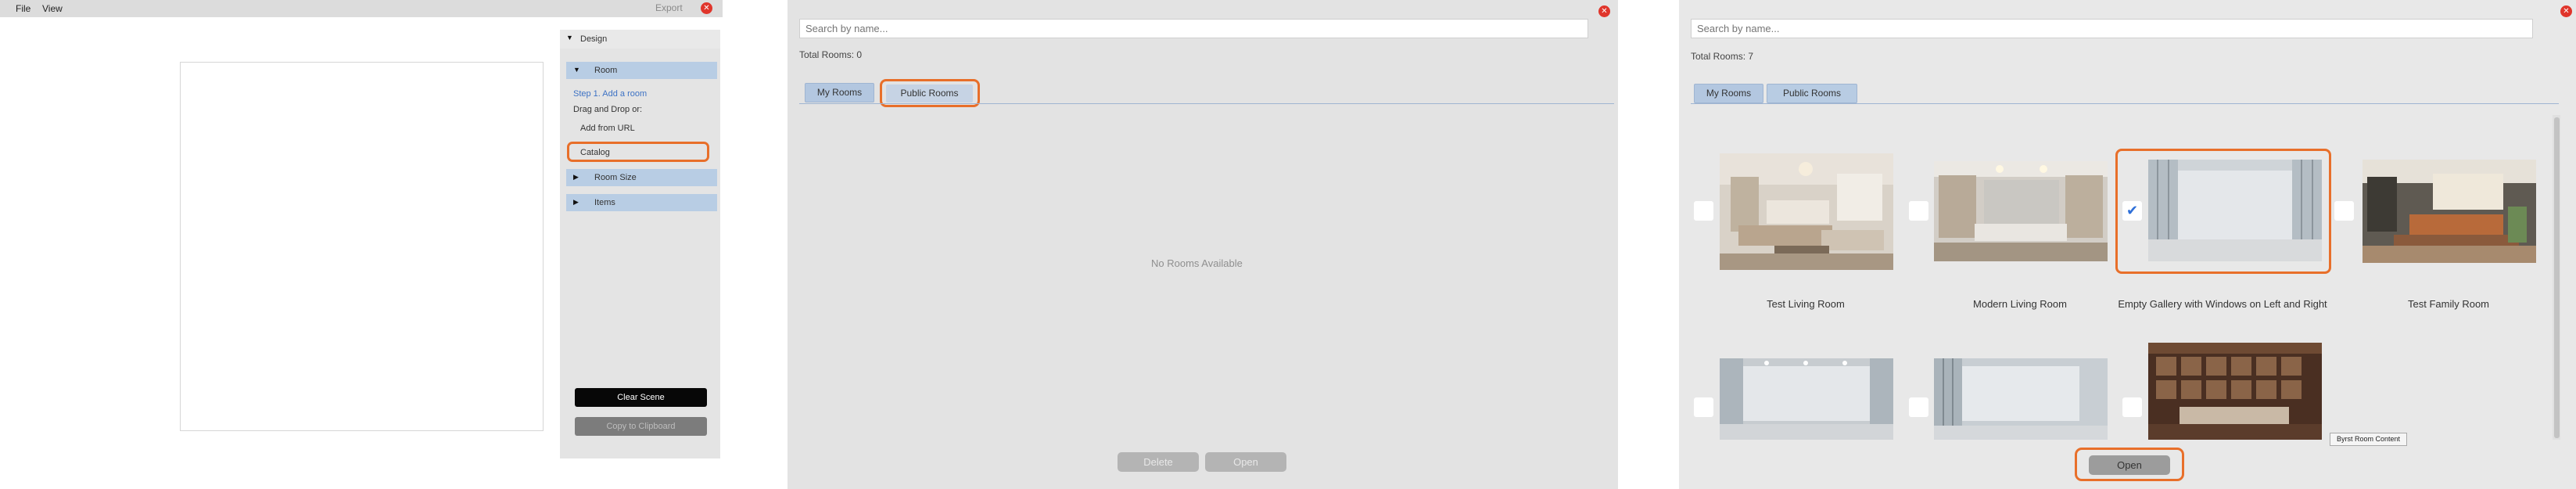 This screenshot has height=489, width=2576. I want to click on room-name: Modern Living Room, so click(2020, 304).